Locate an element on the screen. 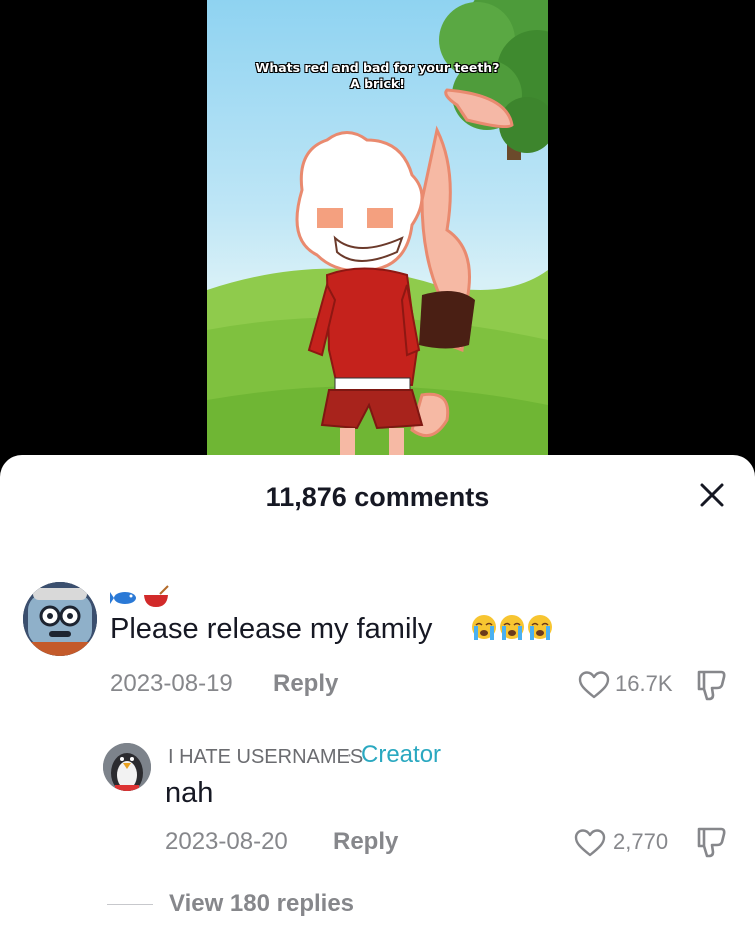 This screenshot has height=935, width=755. replies-divider is located at coordinates (130, 904).